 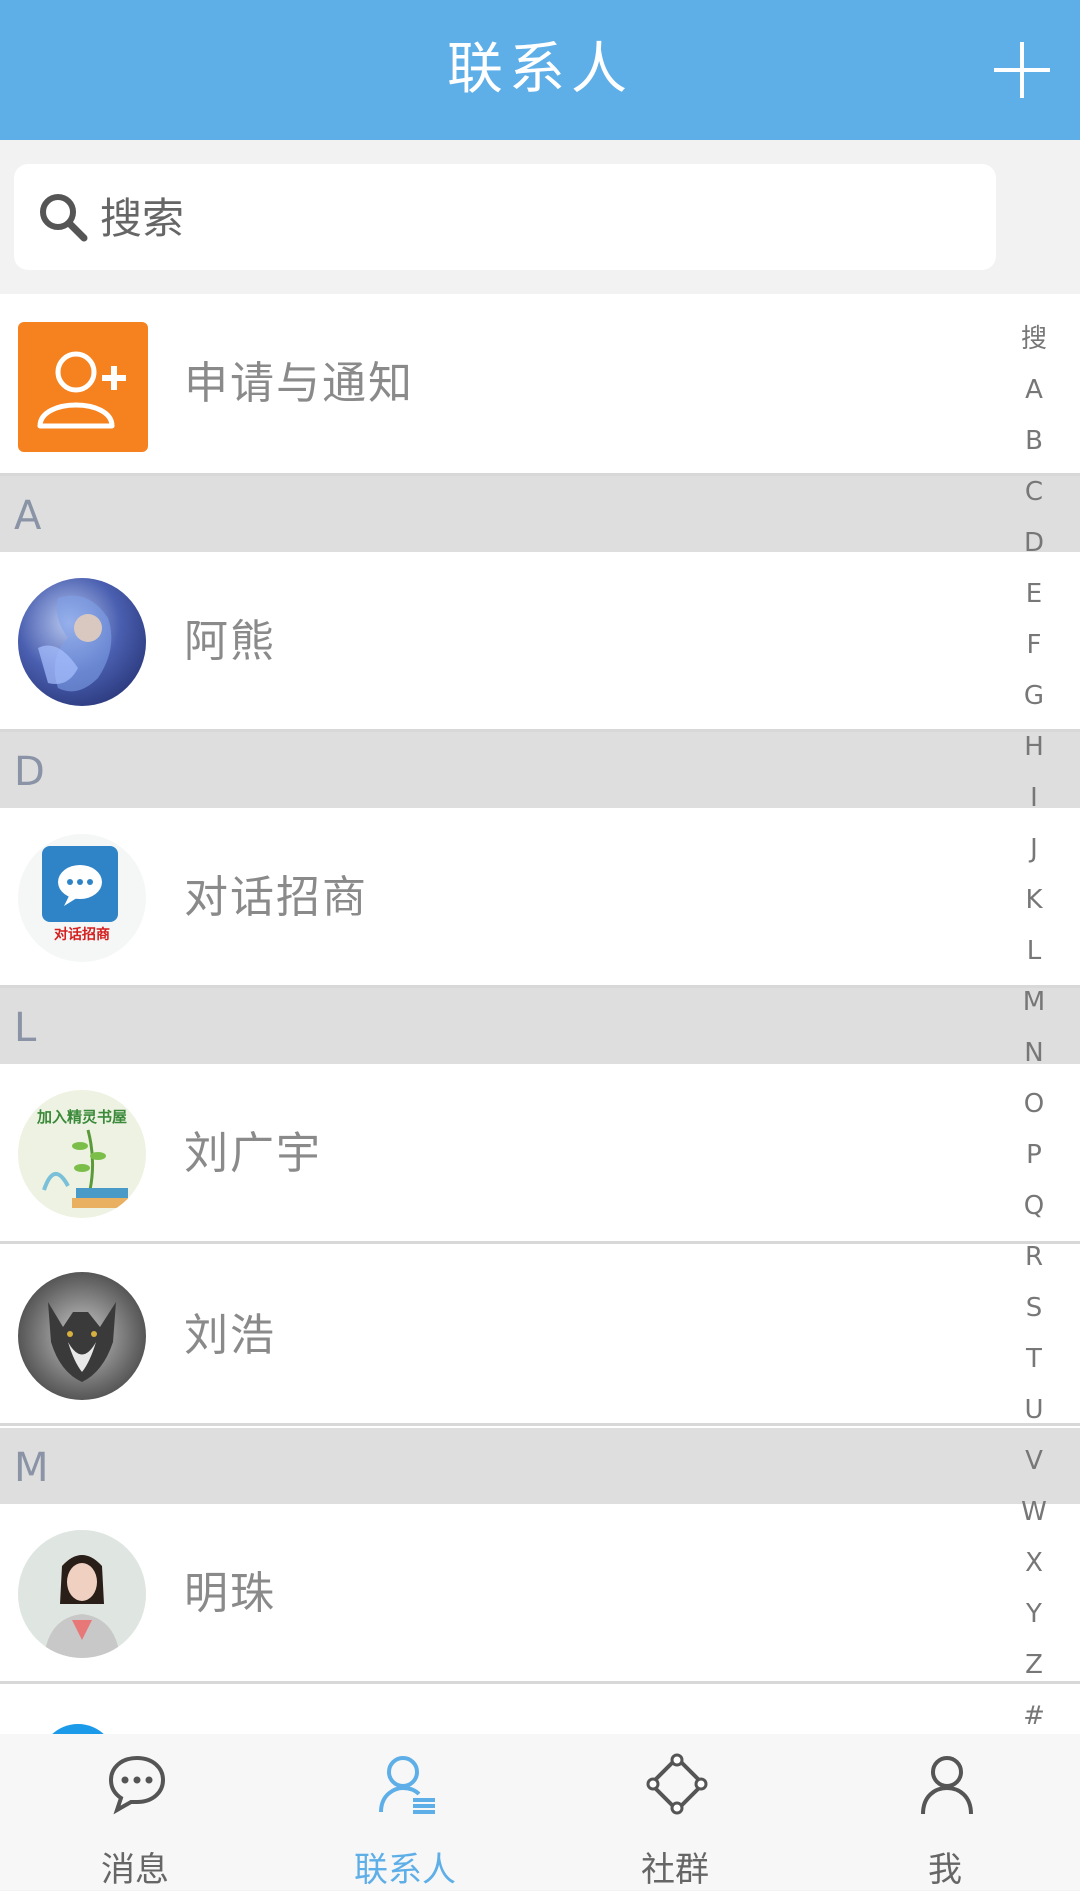 What do you see at coordinates (1034, 1053) in the screenshot?
I see `index-letter: N` at bounding box center [1034, 1053].